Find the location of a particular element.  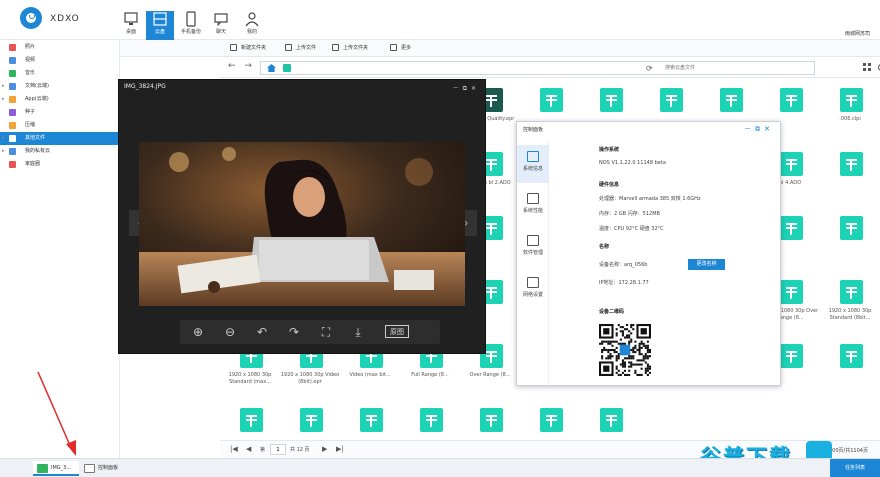

page-input is located at coordinates (278, 449).